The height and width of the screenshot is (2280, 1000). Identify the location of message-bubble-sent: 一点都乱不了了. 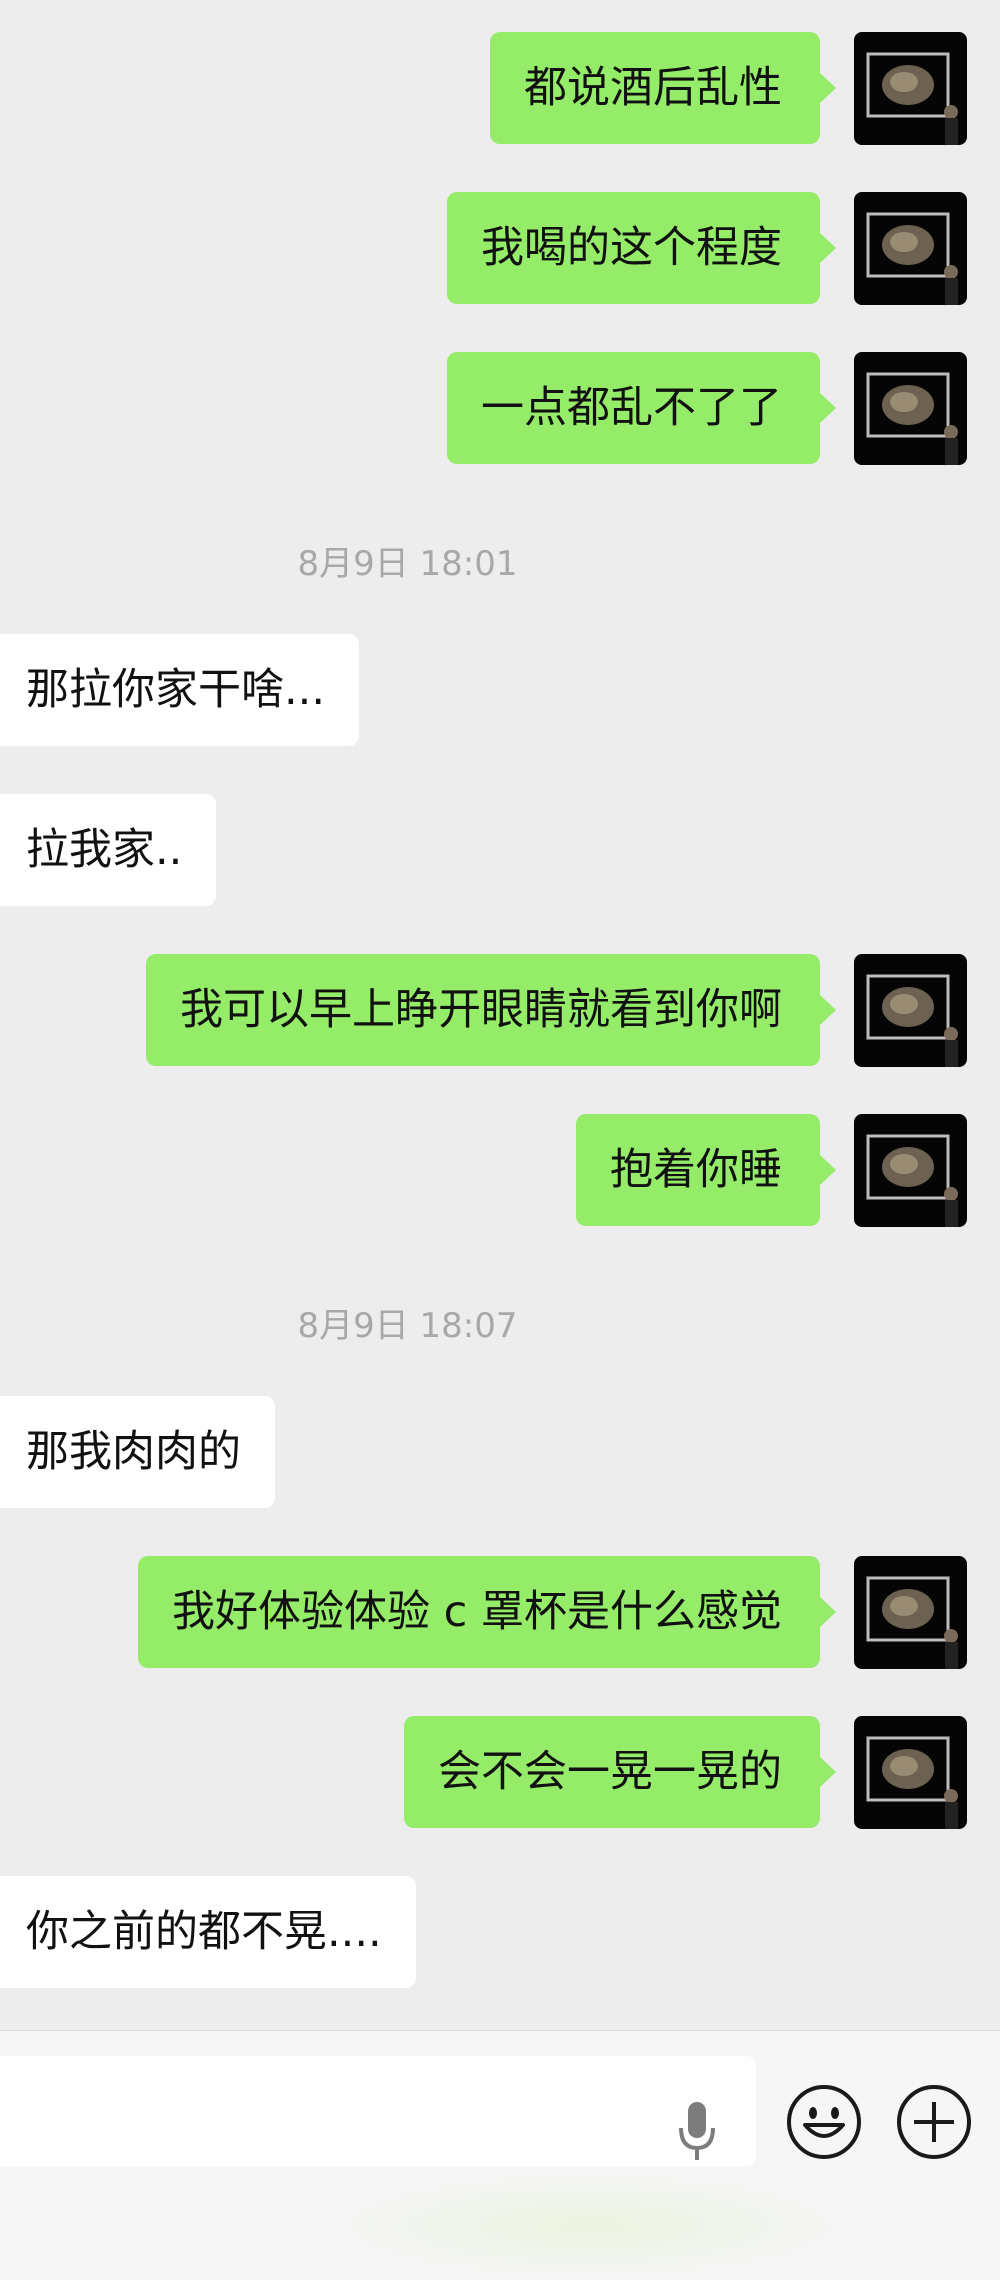
(641, 408).